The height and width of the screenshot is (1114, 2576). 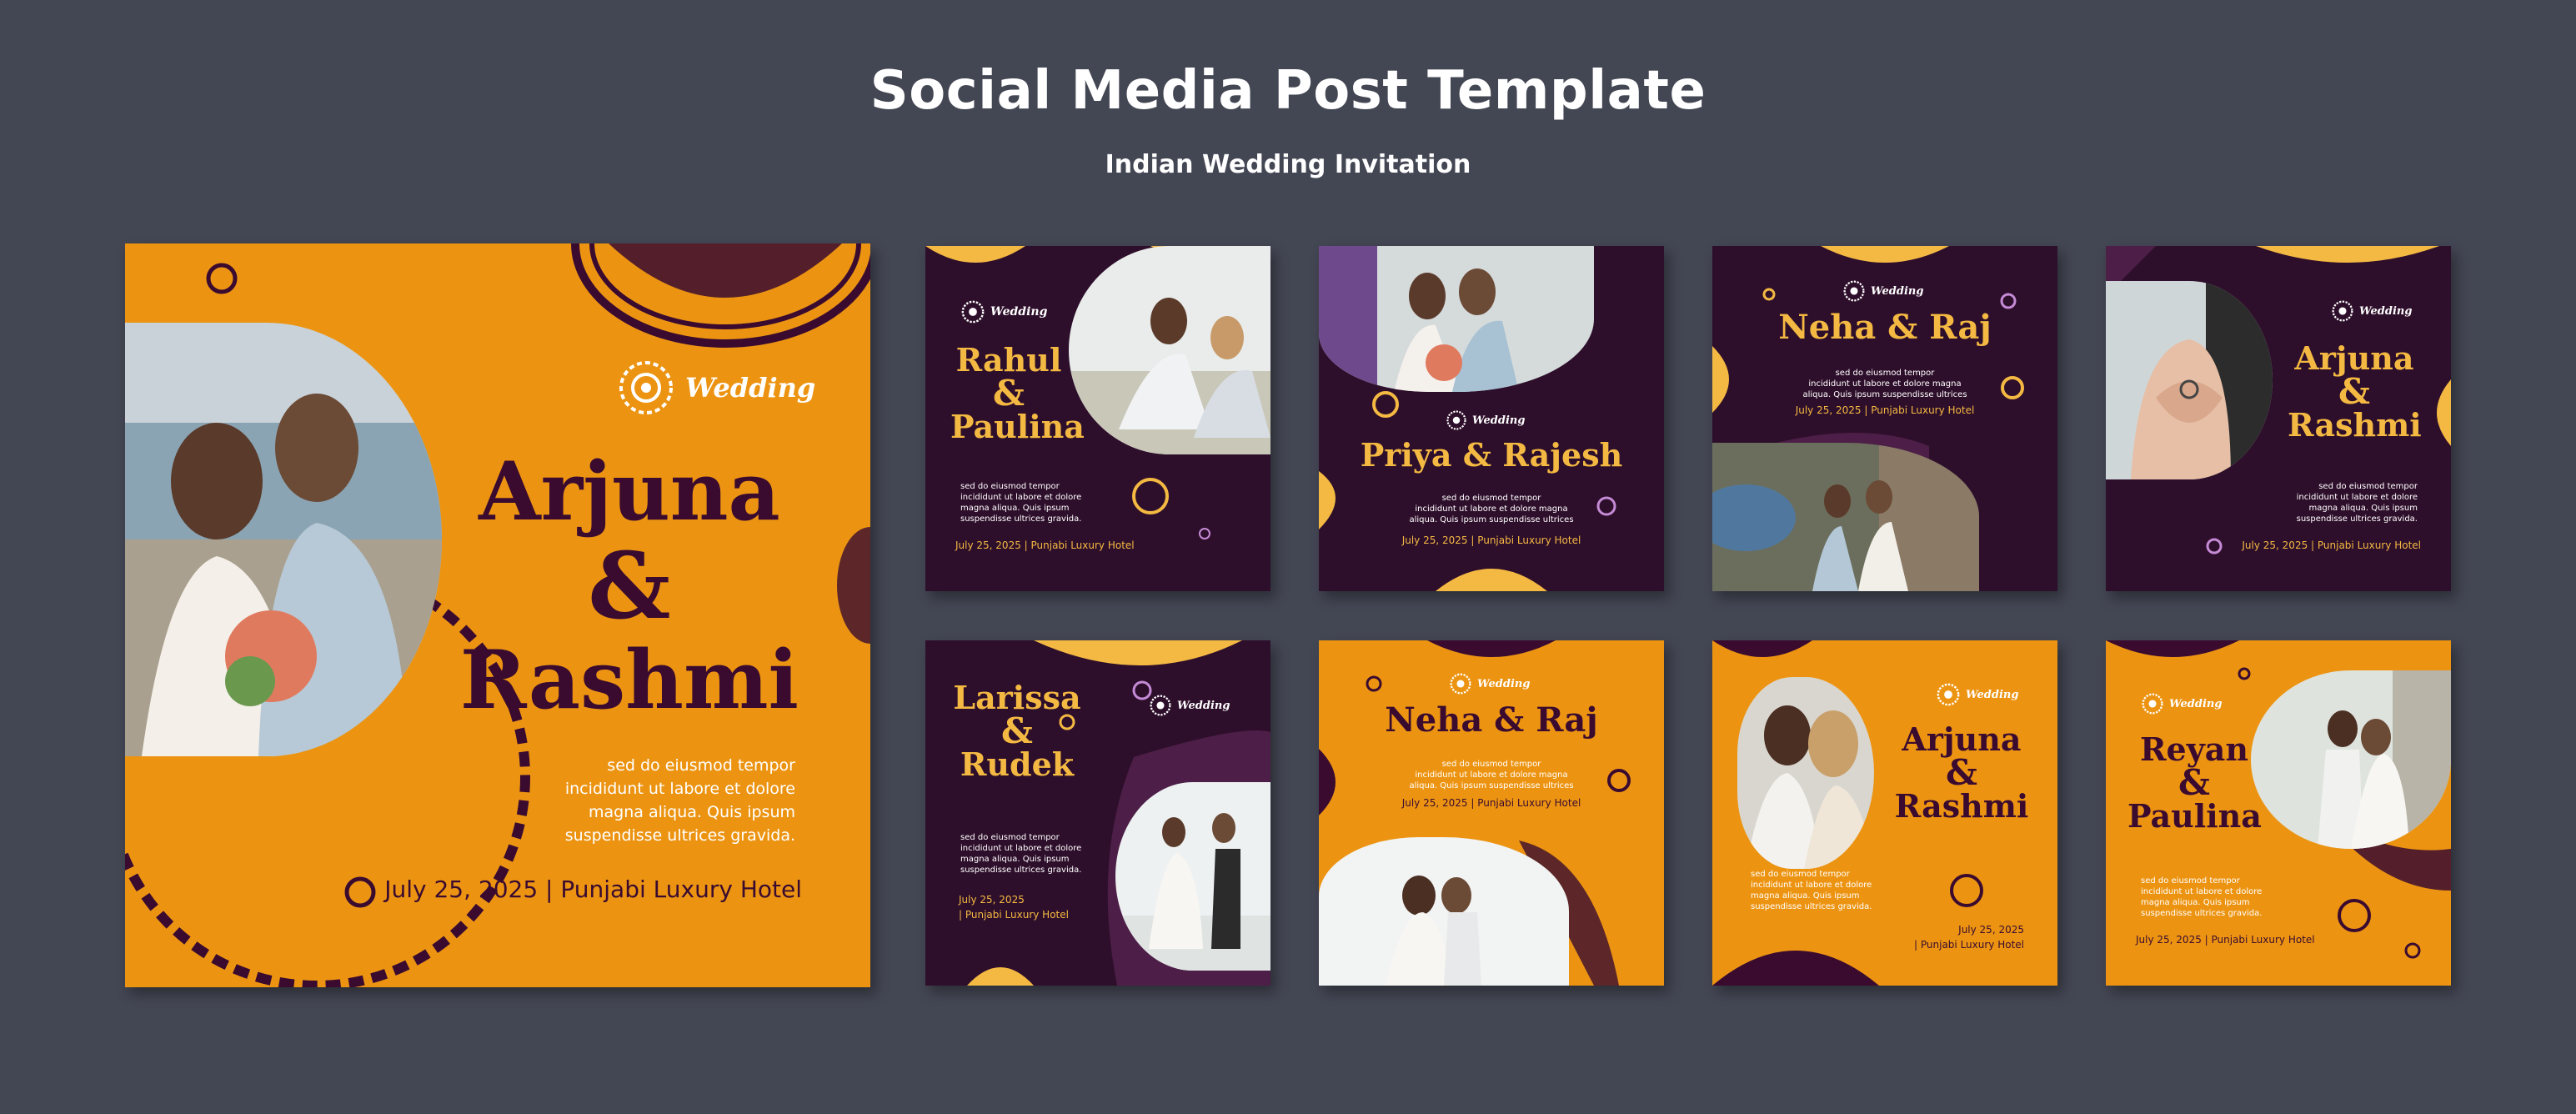 What do you see at coordinates (1017, 393) in the screenshot?
I see `couple-names: Rahul & Paulina` at bounding box center [1017, 393].